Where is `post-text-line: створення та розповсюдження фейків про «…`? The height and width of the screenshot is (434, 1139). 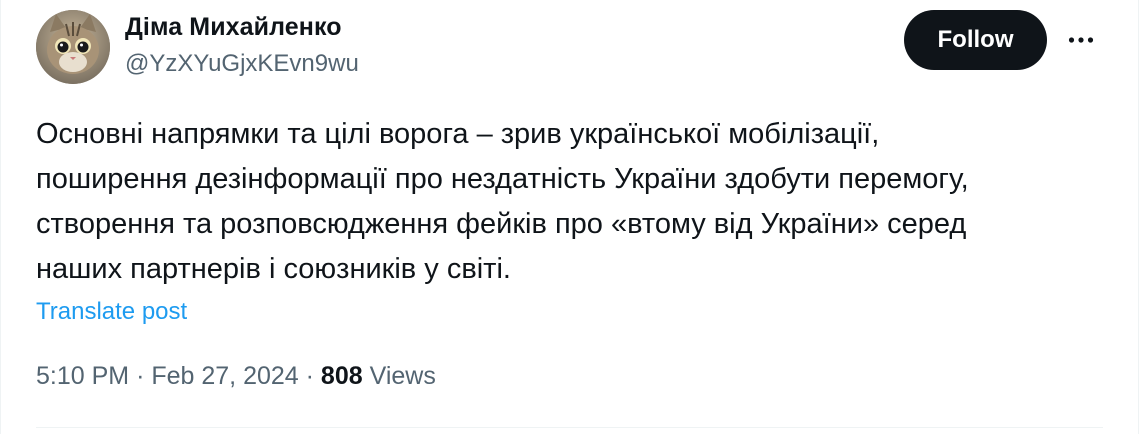 post-text-line: створення та розповсюдження фейків про «… is located at coordinates (501, 224).